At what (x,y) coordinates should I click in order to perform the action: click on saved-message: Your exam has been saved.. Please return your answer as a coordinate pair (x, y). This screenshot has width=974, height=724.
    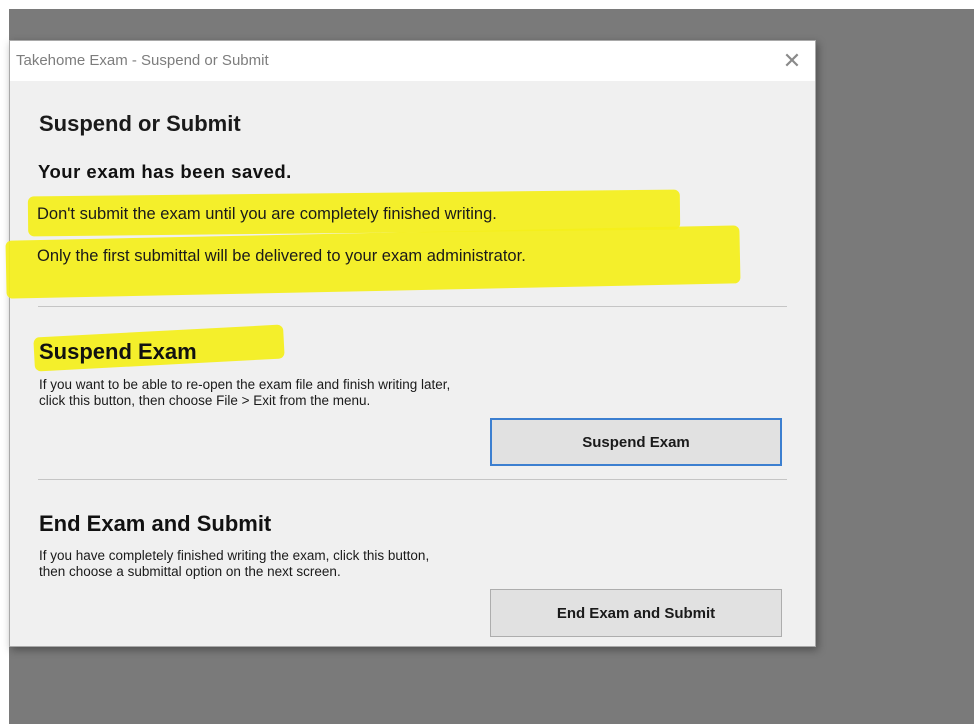
    Looking at the image, I should click on (165, 171).